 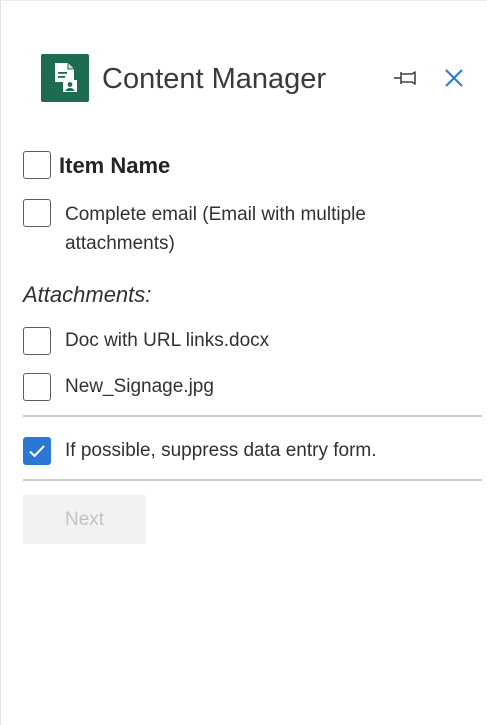 What do you see at coordinates (221, 450) in the screenshot?
I see `suppress-form-label: If possible, suppress data entry form.` at bounding box center [221, 450].